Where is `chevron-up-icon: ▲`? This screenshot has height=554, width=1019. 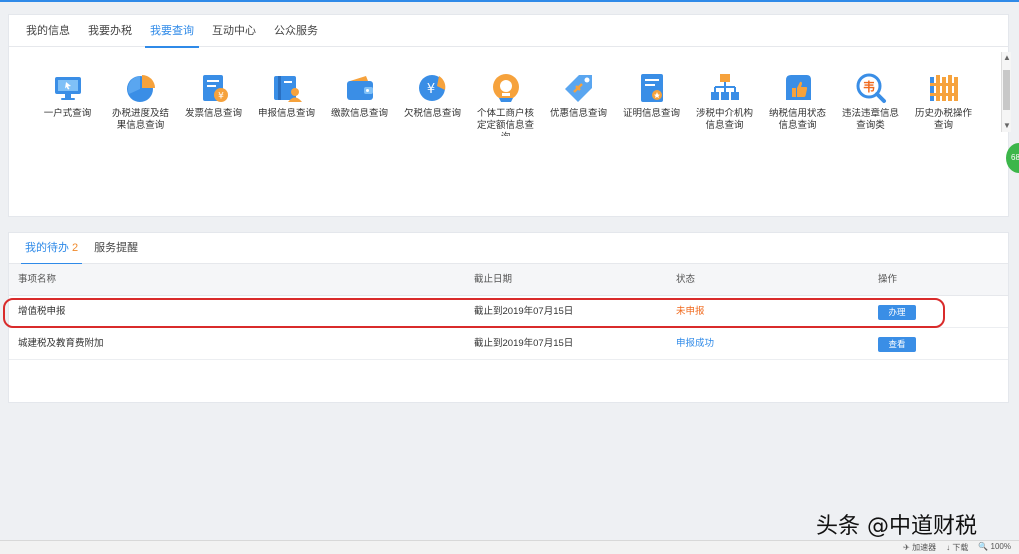
chevron-up-icon: ▲ is located at coordinates (1007, 58).